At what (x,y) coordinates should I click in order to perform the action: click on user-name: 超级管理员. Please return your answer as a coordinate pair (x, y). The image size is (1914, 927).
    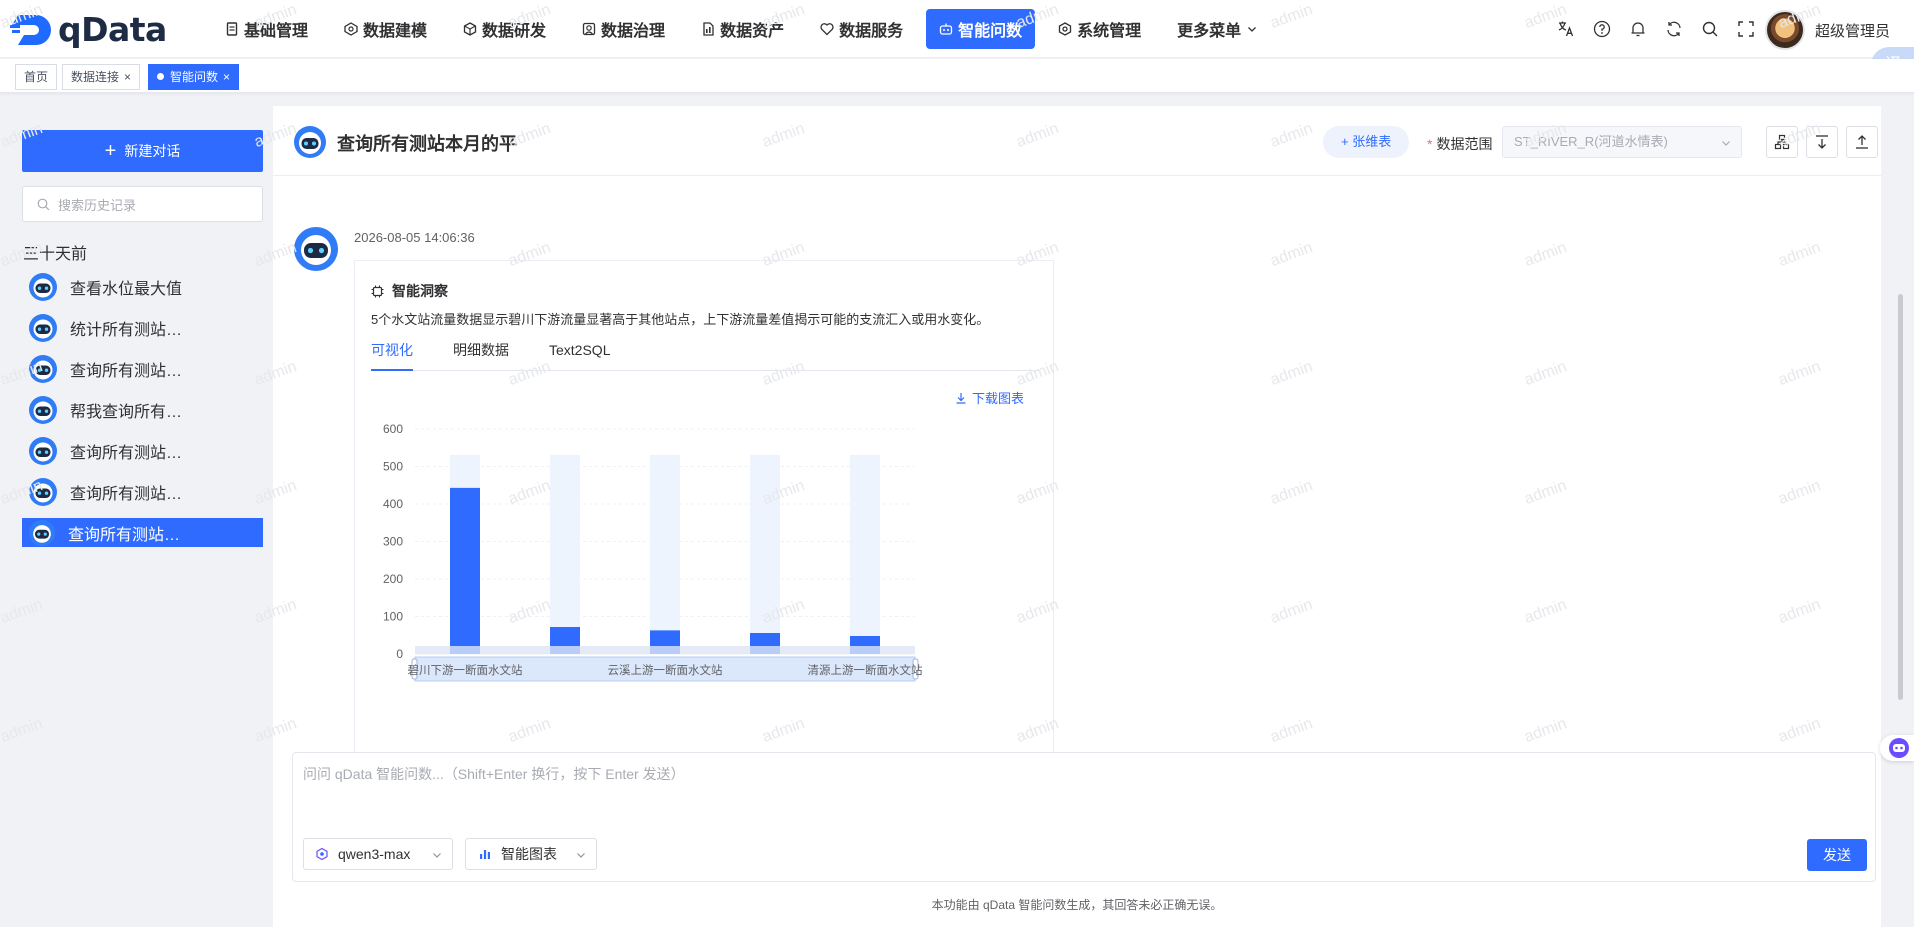
    Looking at the image, I should click on (1852, 30).